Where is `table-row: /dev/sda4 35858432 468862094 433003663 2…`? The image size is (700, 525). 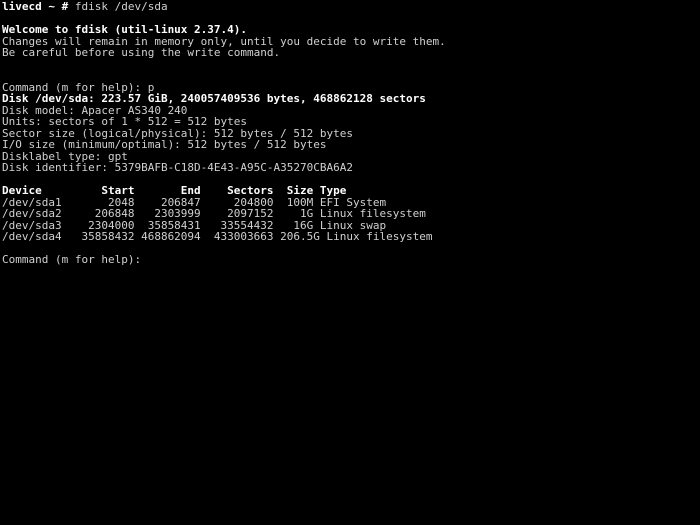 table-row: /dev/sda4 35858432 468862094 433003663 2… is located at coordinates (217, 236).